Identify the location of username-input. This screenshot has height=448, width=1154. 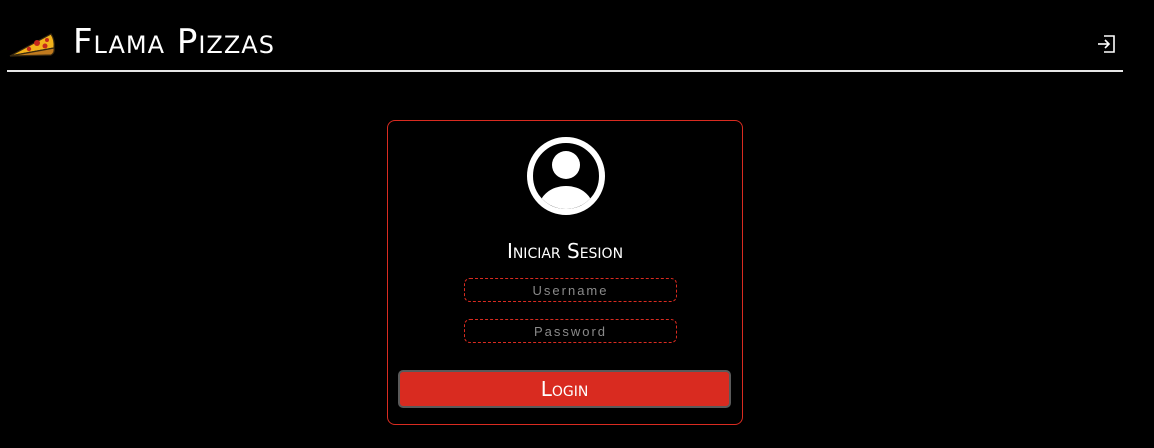
(570, 290).